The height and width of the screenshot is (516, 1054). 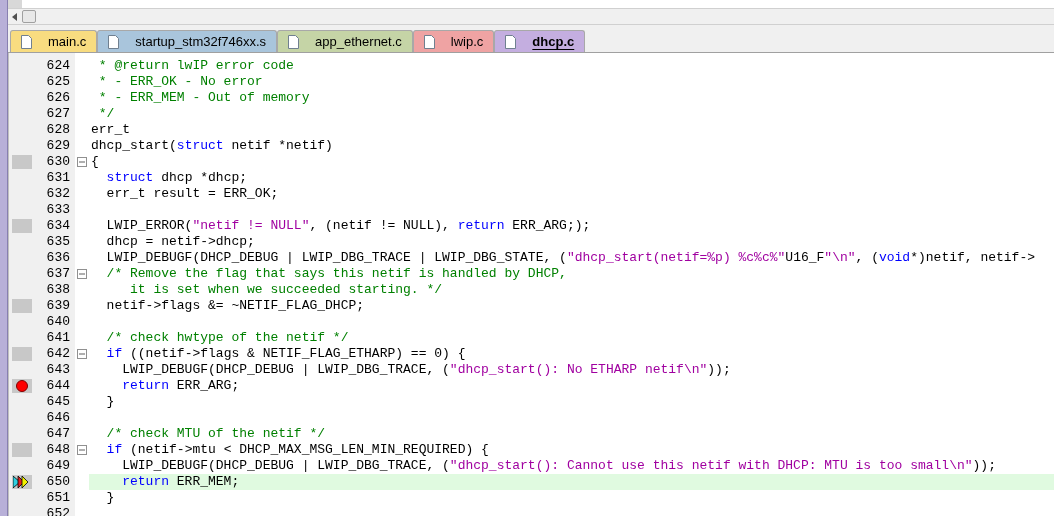 What do you see at coordinates (235, 306) in the screenshot?
I see `code-line: netif->flags &= ~NETIF_FLAG_DHCP;` at bounding box center [235, 306].